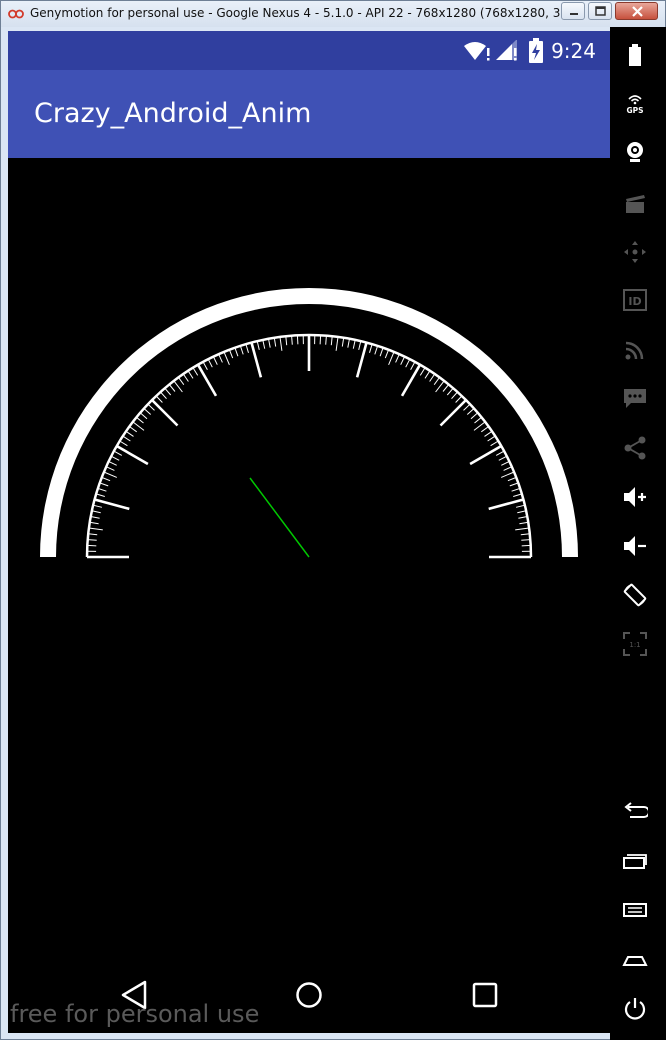  I want to click on toolbar-power-button, so click(635, 1009).